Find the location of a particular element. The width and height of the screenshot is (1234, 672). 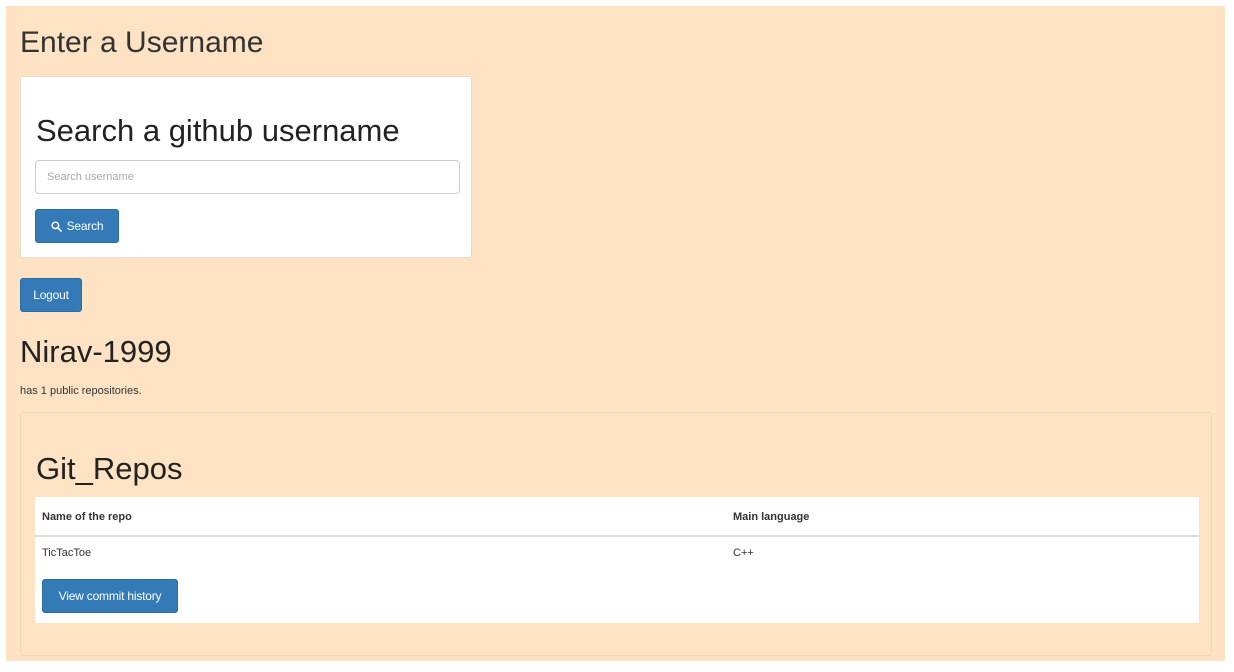

search-input is located at coordinates (247, 177).